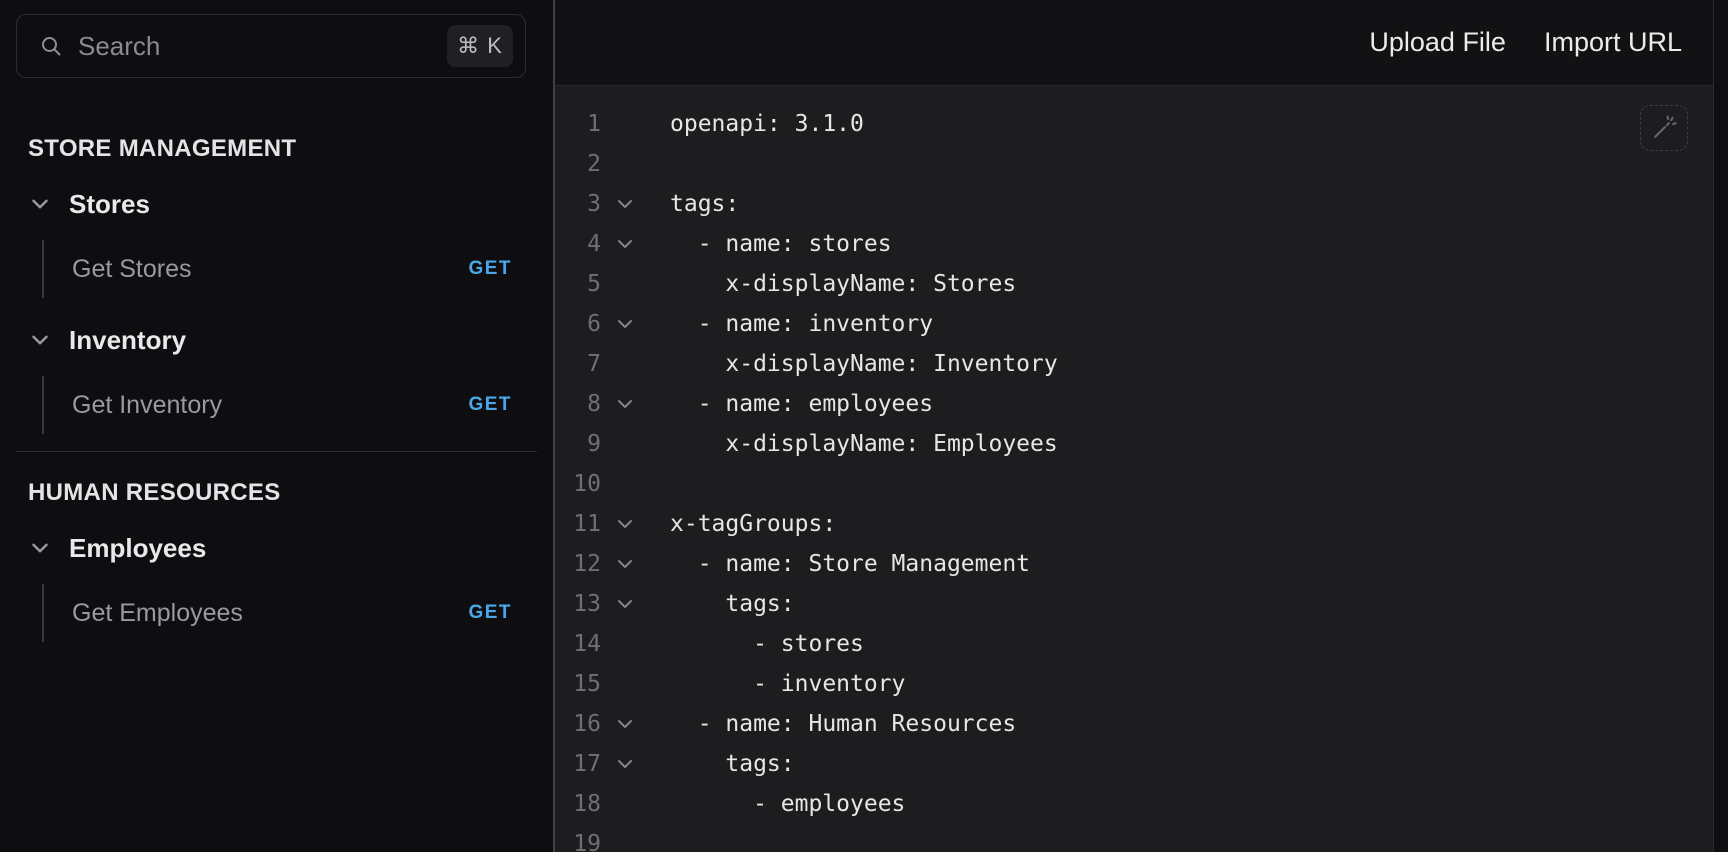 The image size is (1728, 852). What do you see at coordinates (594, 164) in the screenshot?
I see `line-number: 2` at bounding box center [594, 164].